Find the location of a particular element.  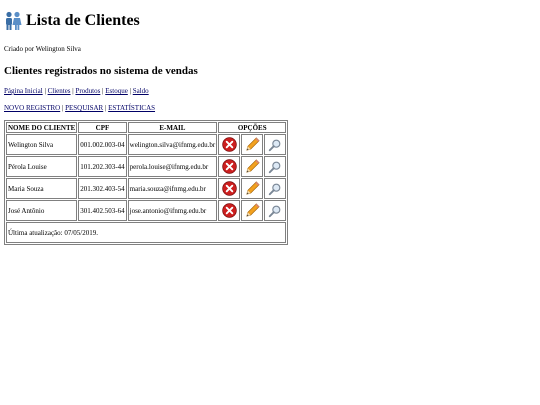

cell-email: welington.silva@ifnmg.edu.br is located at coordinates (172, 144).